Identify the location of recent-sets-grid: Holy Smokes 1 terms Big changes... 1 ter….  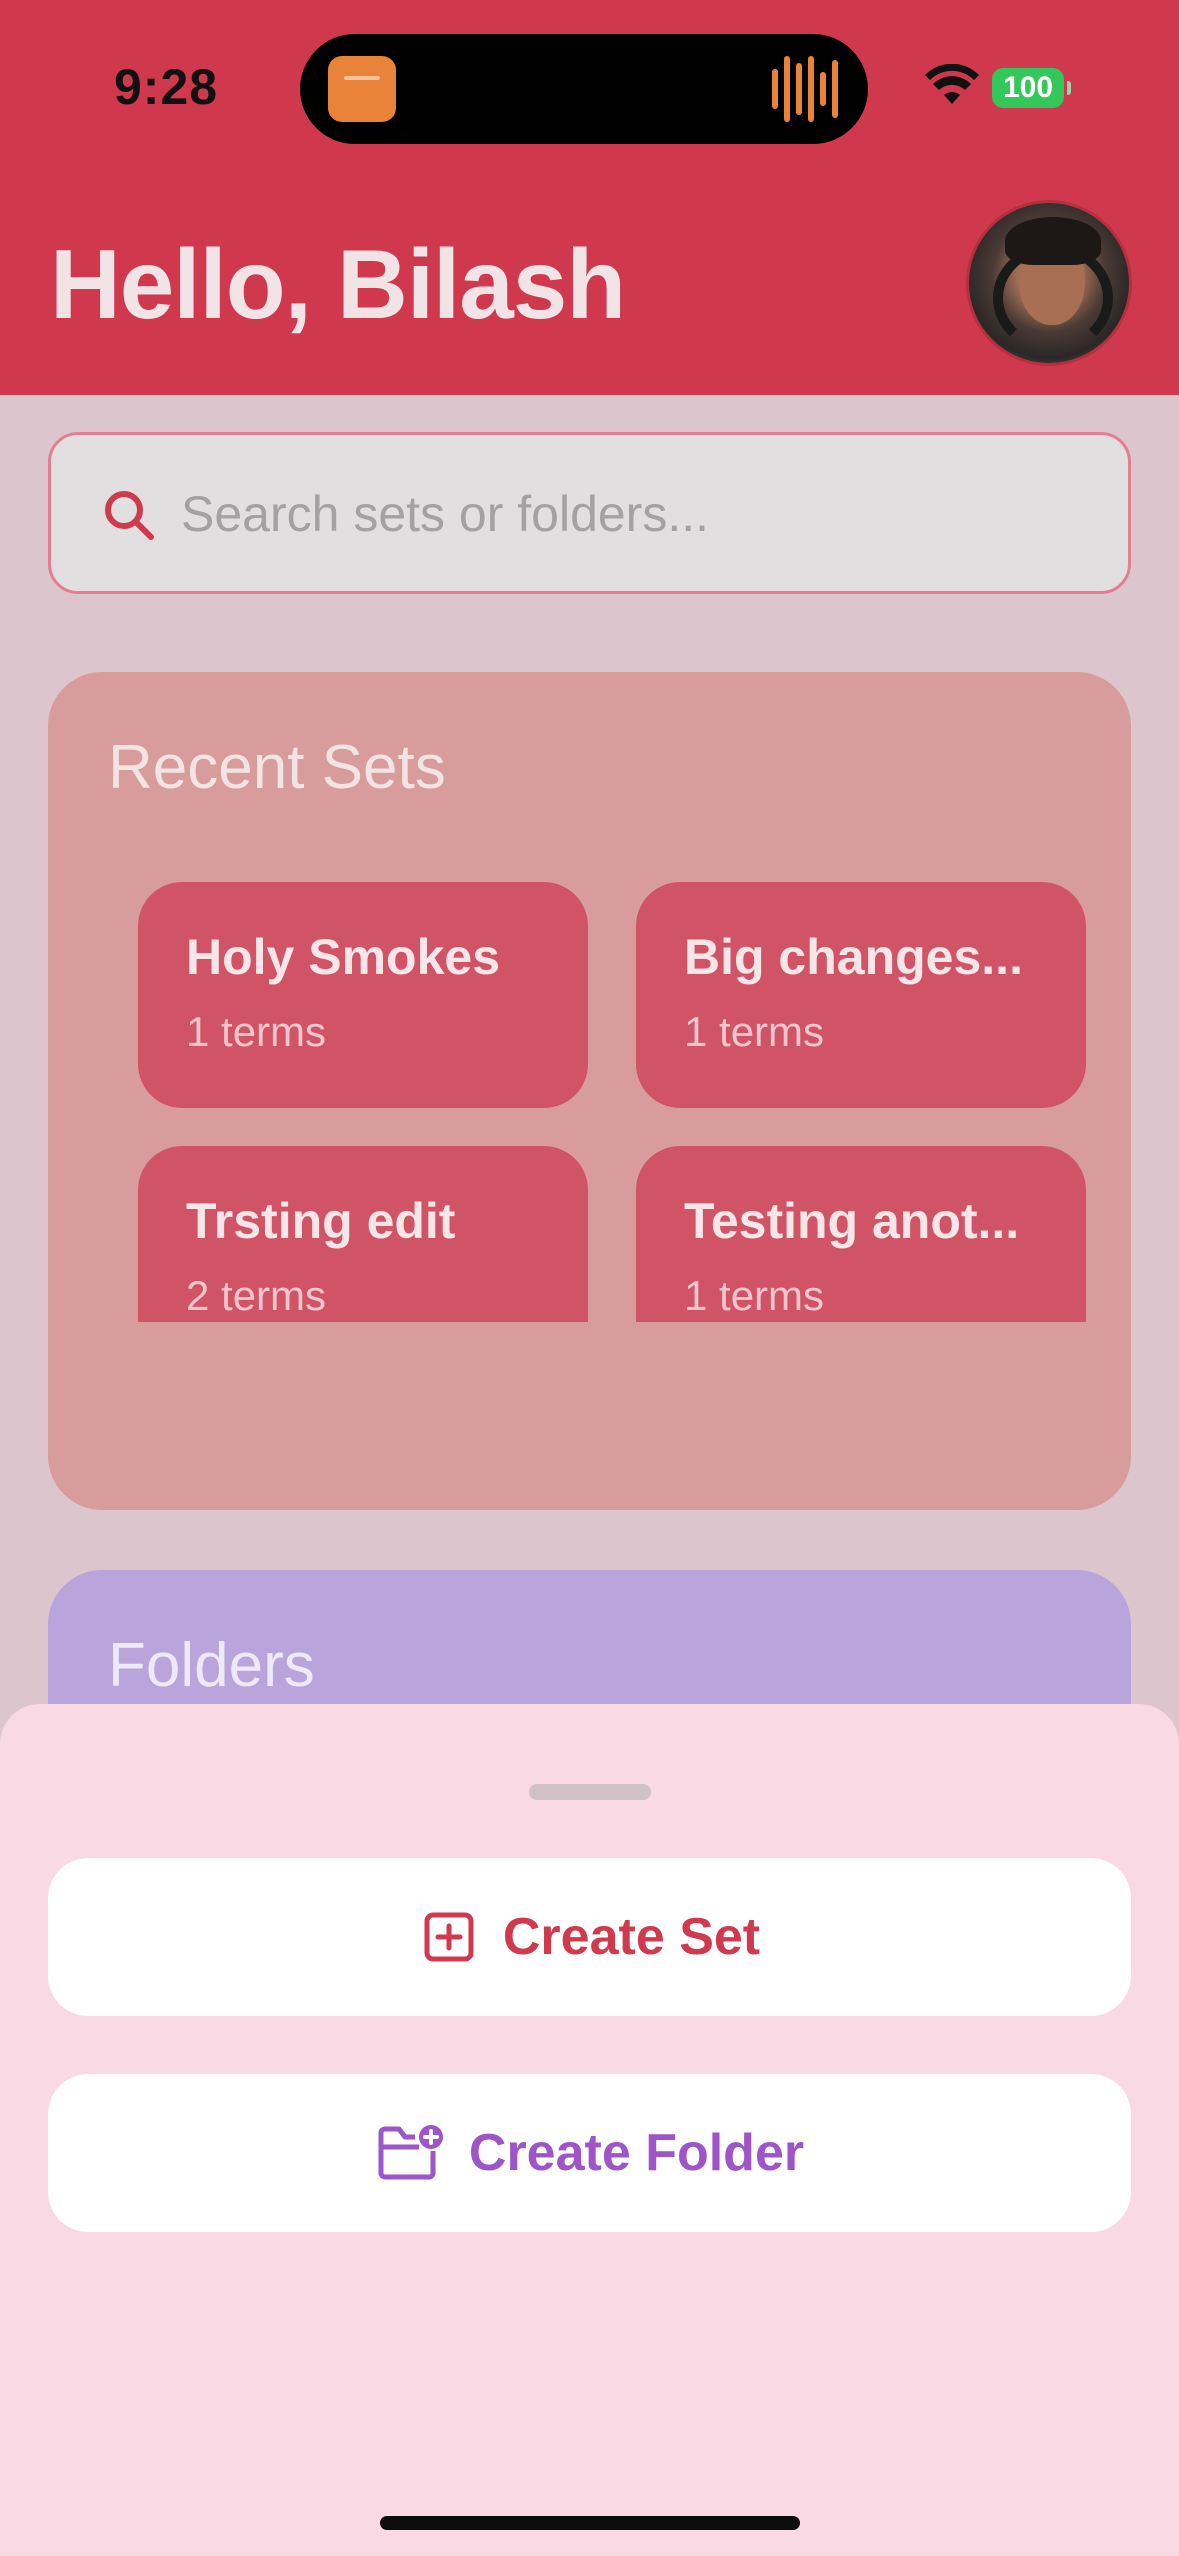
(629, 1102).